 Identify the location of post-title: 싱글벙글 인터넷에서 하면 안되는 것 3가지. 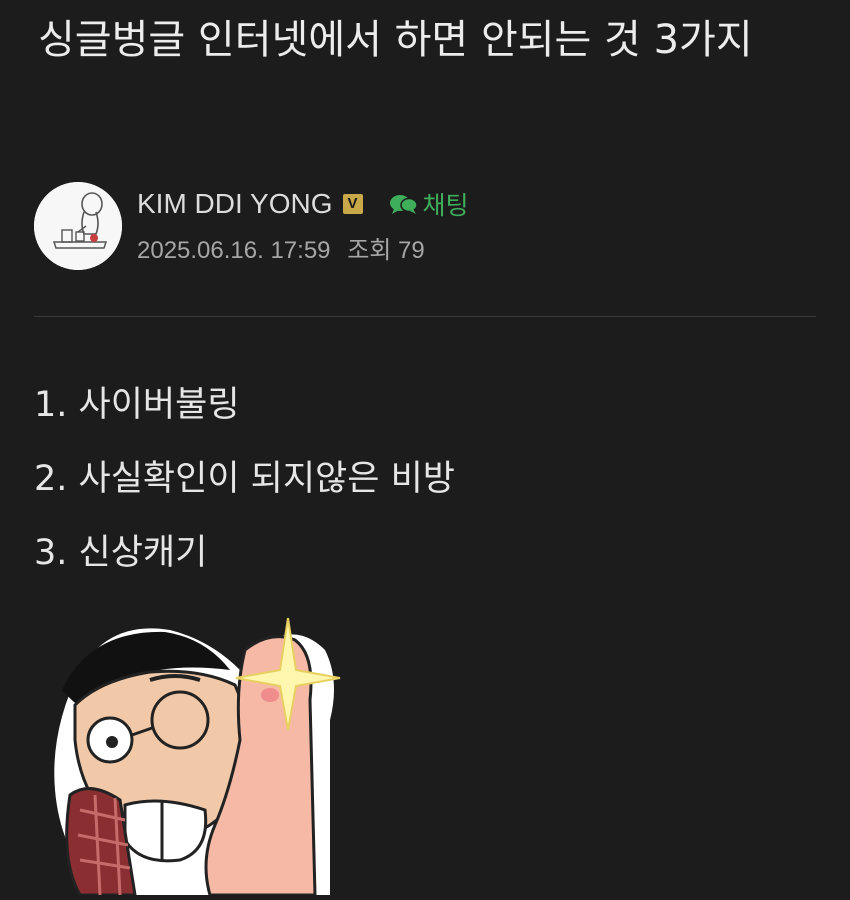
(395, 40).